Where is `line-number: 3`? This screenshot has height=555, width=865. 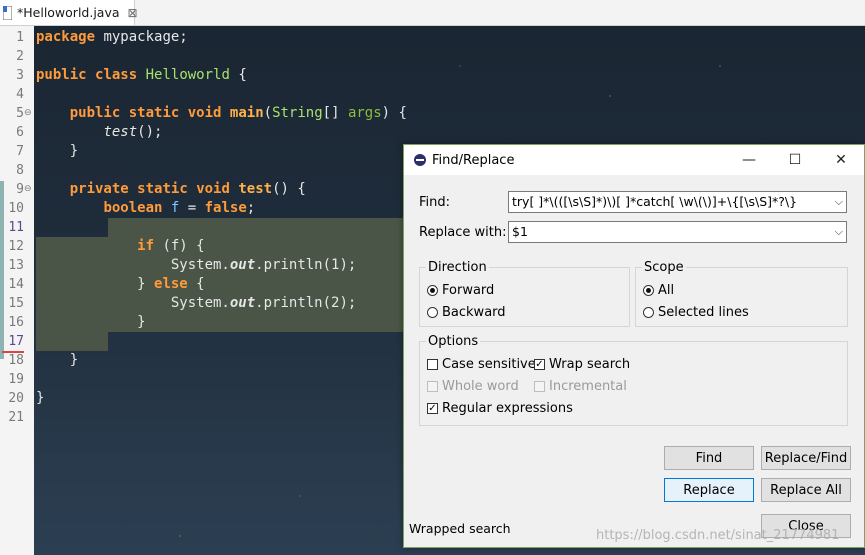
line-number: 3 is located at coordinates (20, 75).